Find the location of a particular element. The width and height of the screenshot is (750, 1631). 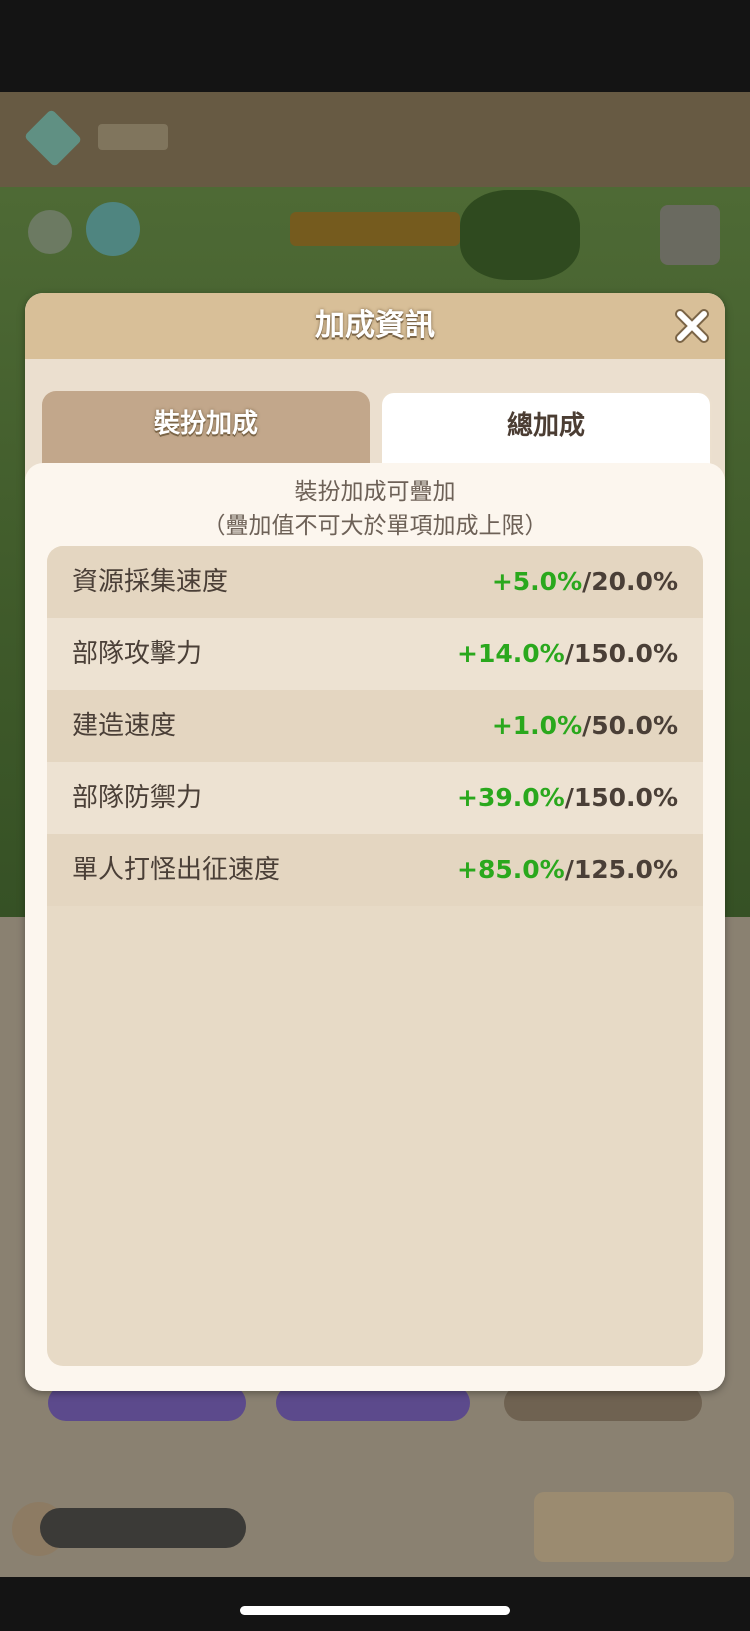

stacking-note: 裝扮加成可疊加 （疊加值不可大於單項加成上限） is located at coordinates (375, 509).